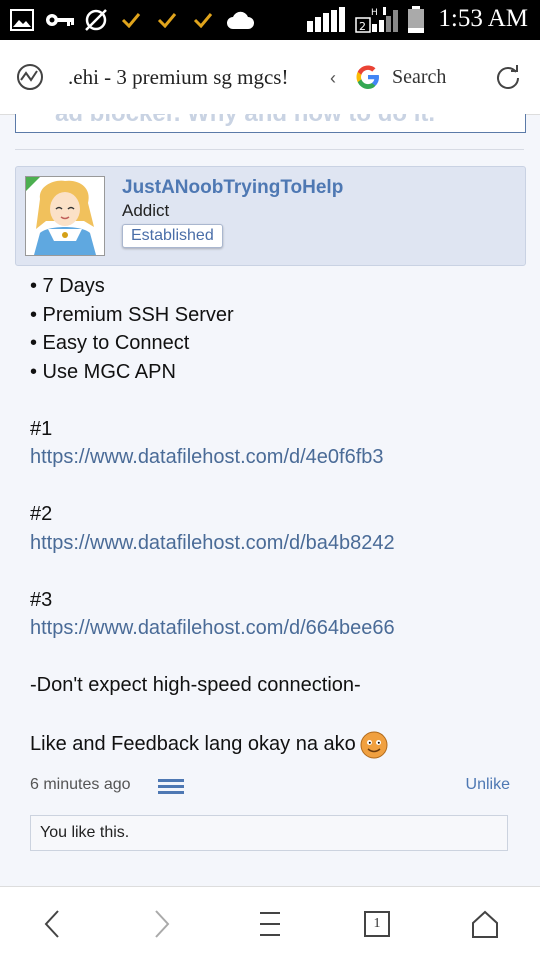 This screenshot has height=960, width=540. Describe the element at coordinates (368, 77) in the screenshot. I see `google-icon` at that location.